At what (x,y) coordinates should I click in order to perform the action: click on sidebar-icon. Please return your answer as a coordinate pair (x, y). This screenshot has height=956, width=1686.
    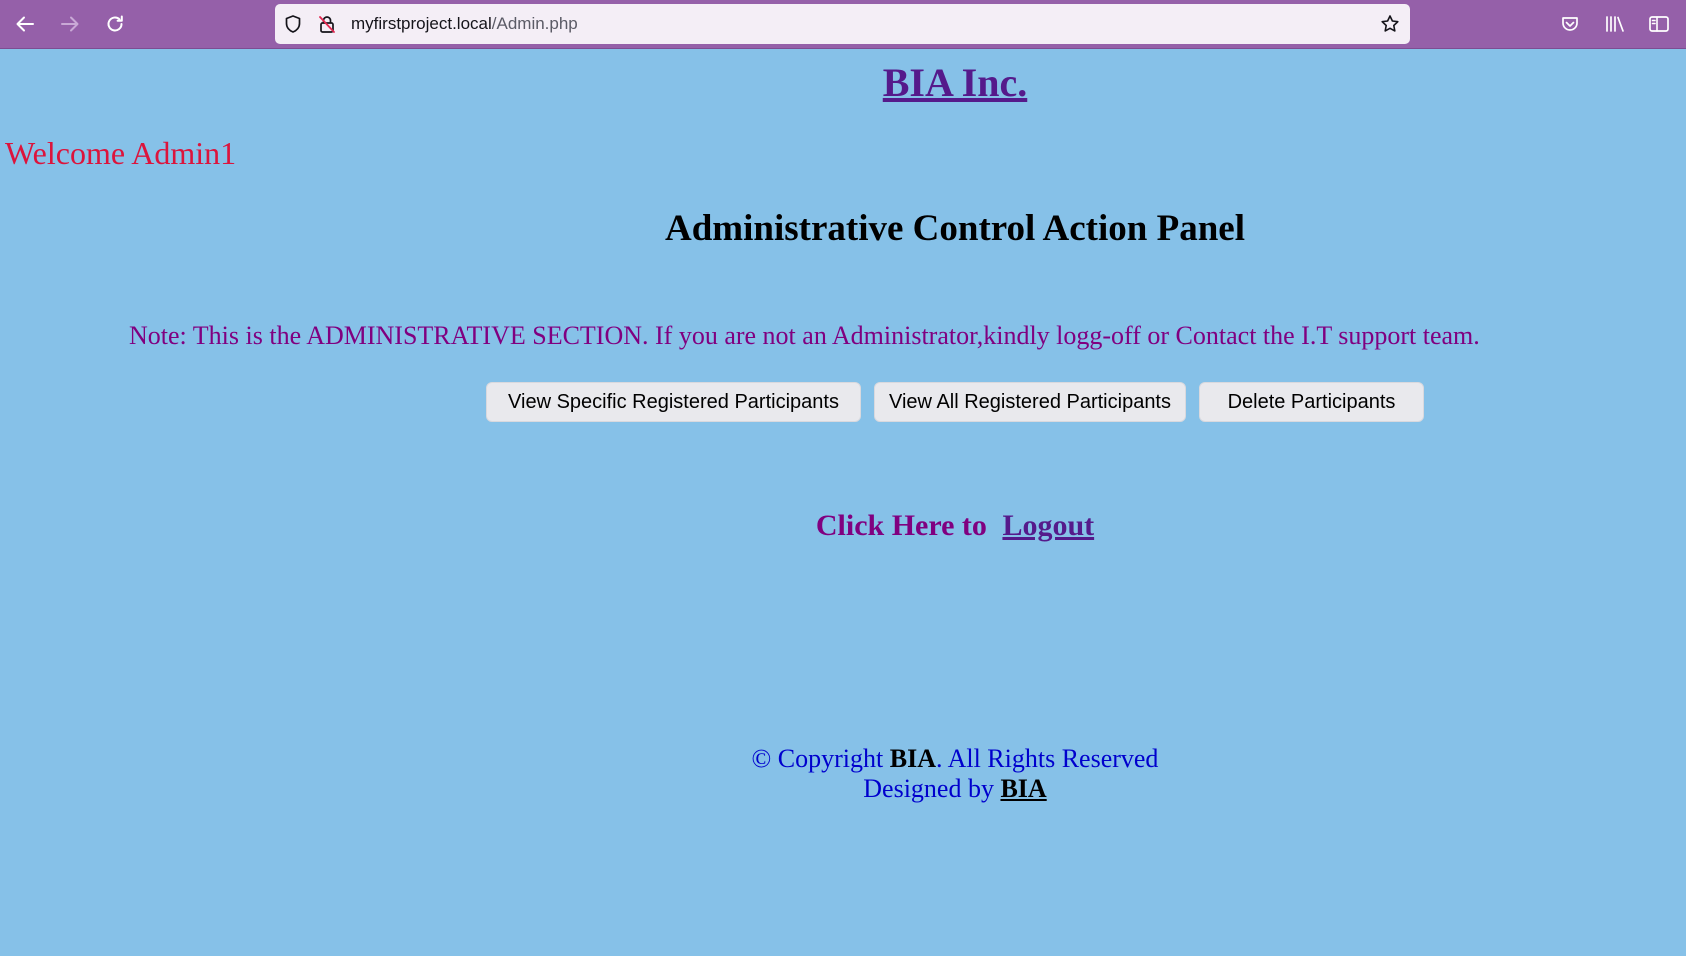
    Looking at the image, I should click on (1659, 24).